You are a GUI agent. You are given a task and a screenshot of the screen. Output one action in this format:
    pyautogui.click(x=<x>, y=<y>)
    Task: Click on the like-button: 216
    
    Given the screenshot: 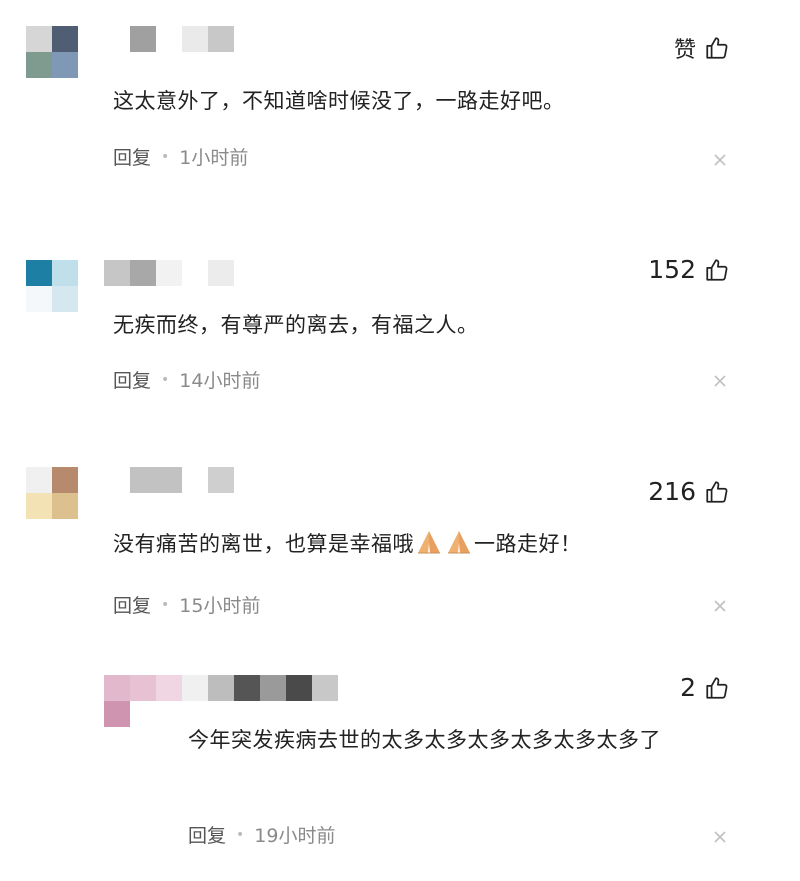 What is the action you would take?
    pyautogui.click(x=689, y=491)
    